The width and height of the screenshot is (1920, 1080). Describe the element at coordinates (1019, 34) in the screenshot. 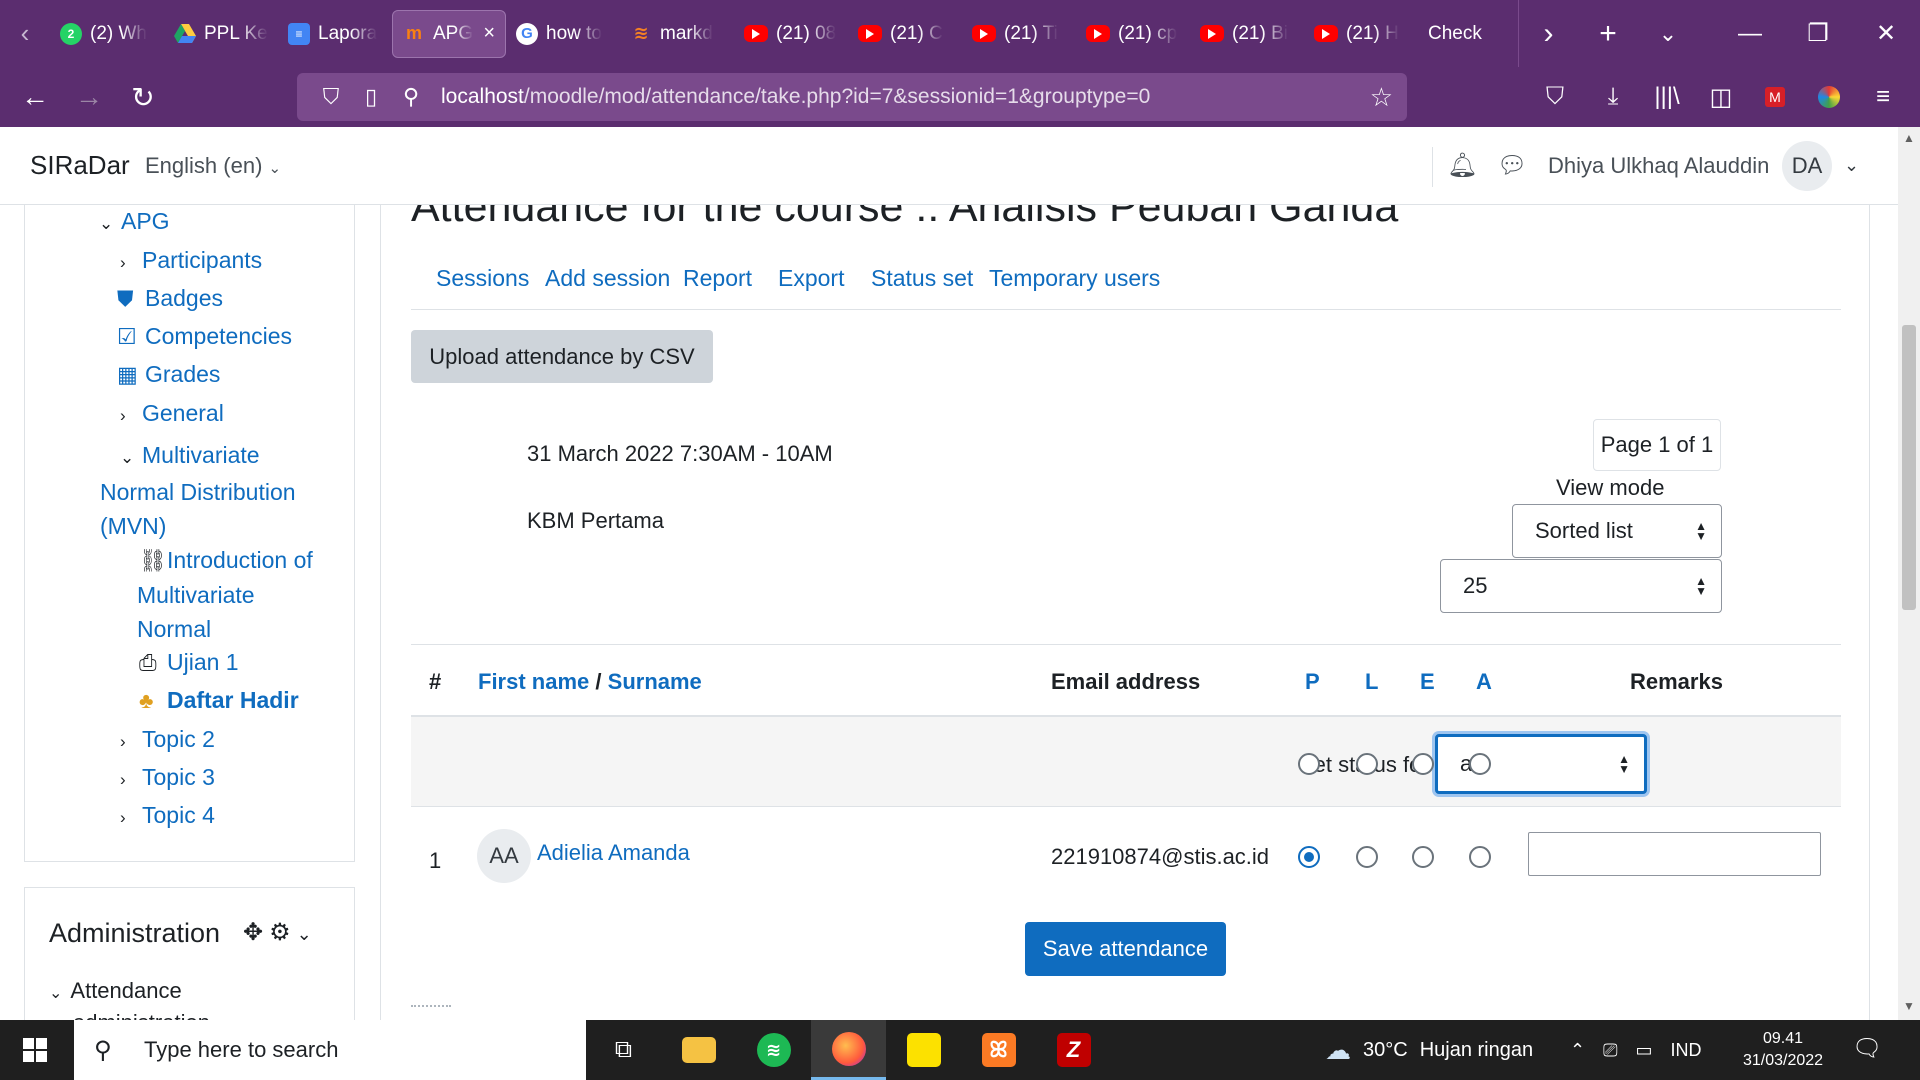

I see `browser-tab-youtube-3: (21) Ti` at that location.